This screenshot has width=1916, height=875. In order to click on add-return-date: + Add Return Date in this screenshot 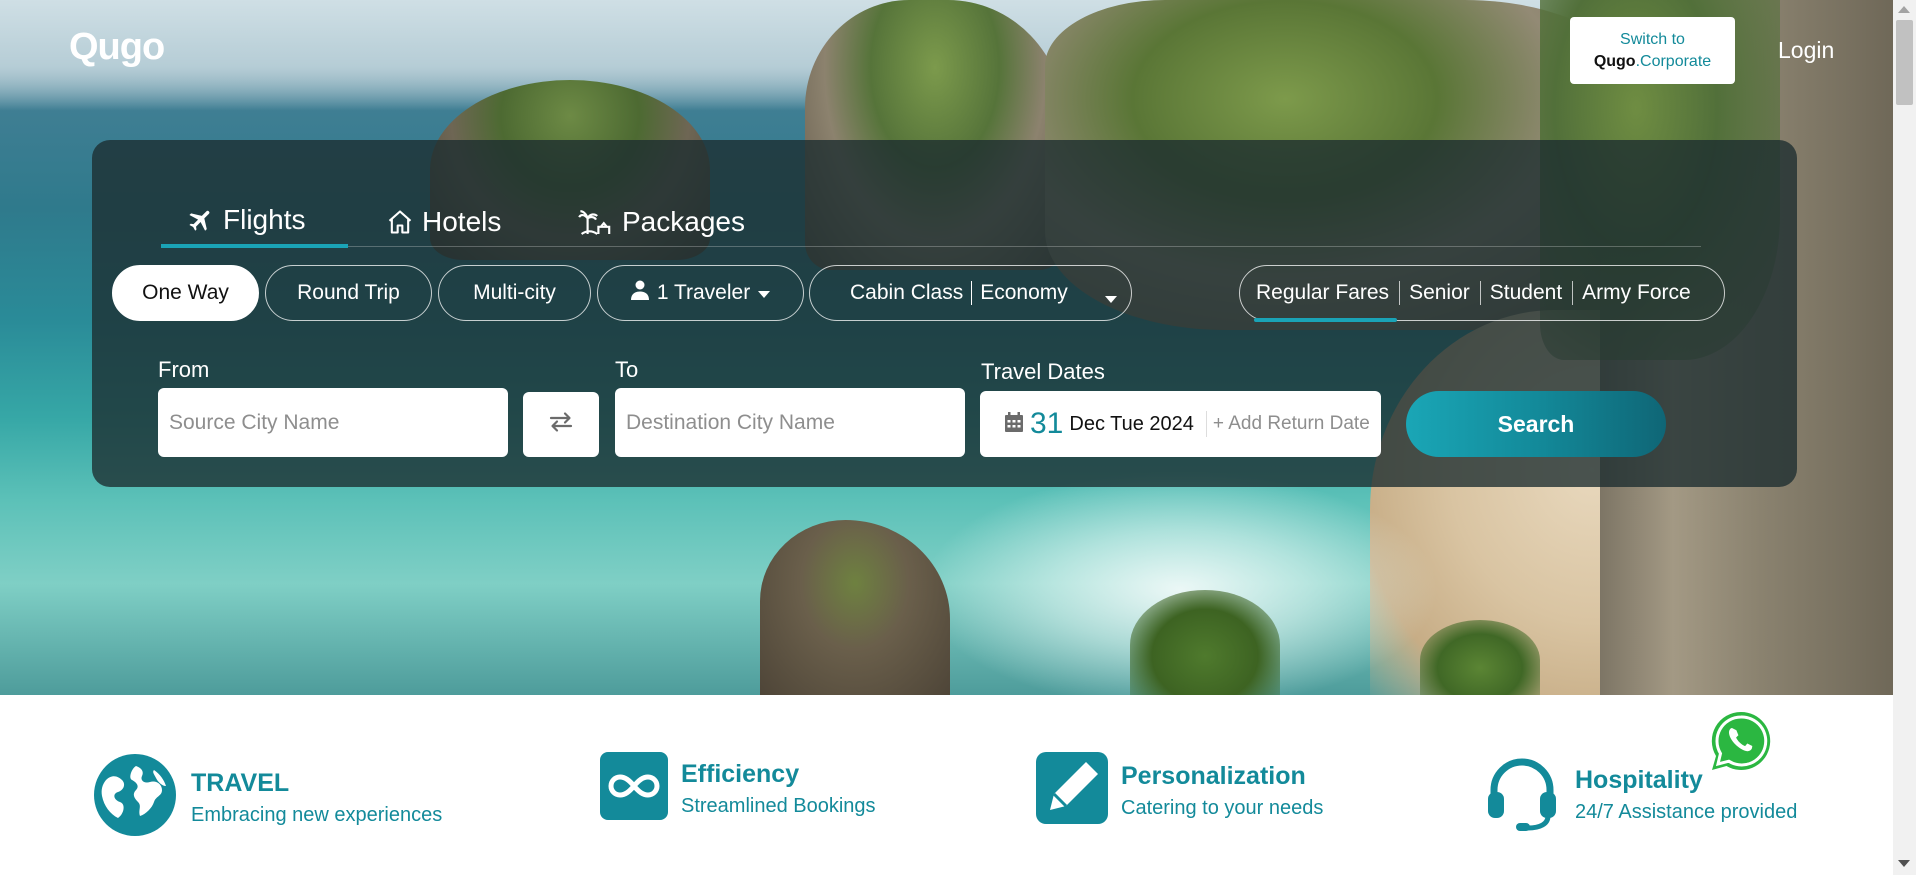, I will do `click(1291, 424)`.